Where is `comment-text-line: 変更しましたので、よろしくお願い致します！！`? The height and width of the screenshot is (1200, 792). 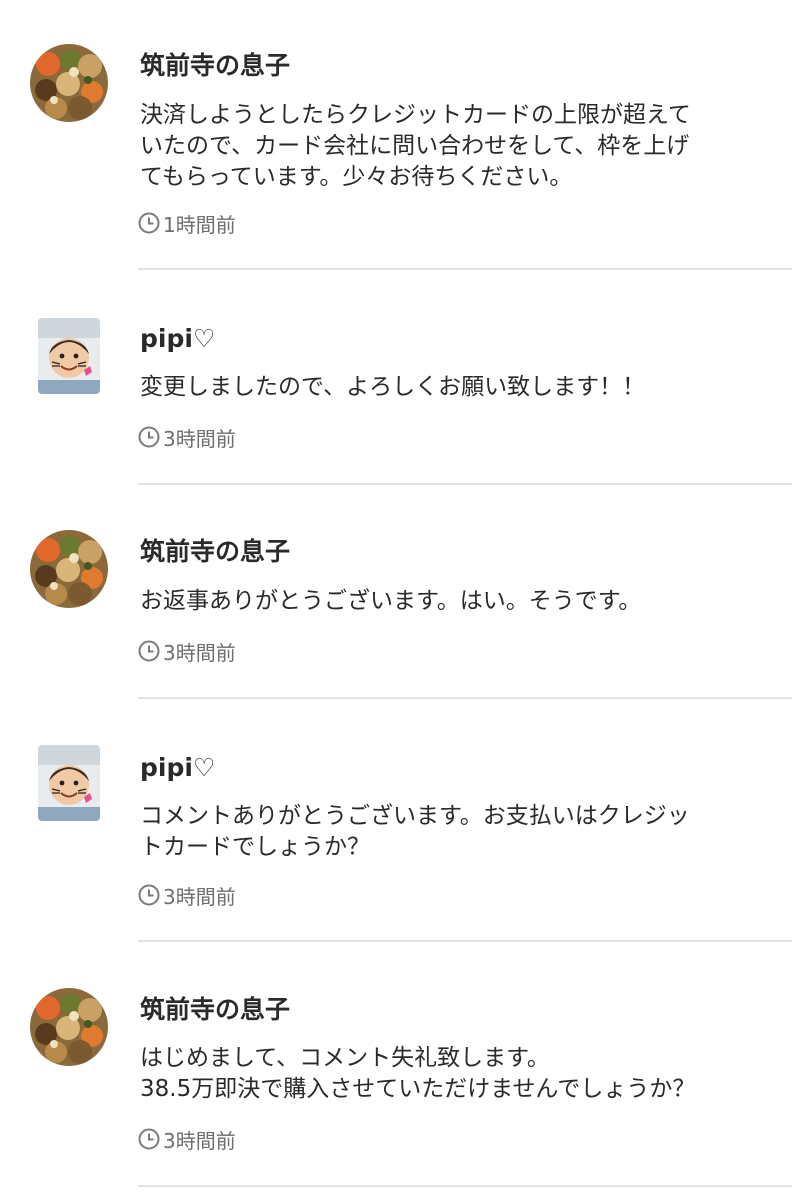
comment-text-line: 変更しましたので、よろしくお願い致します！！ is located at coordinates (393, 387).